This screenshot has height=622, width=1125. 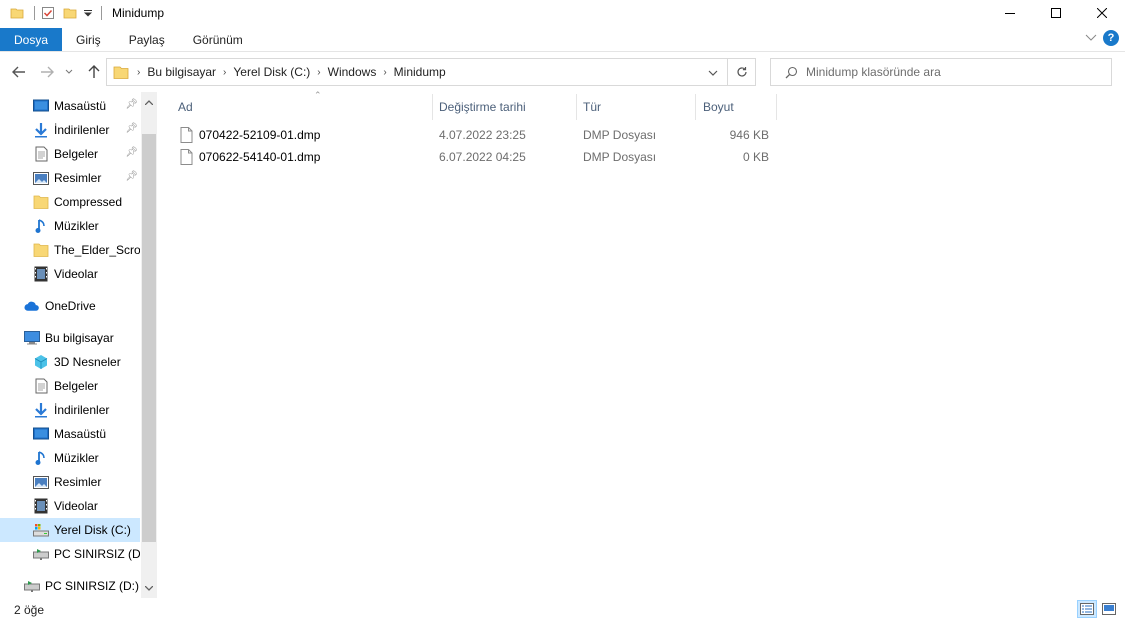 What do you see at coordinates (147, 39) in the screenshot?
I see `tab-share: Paylaş` at bounding box center [147, 39].